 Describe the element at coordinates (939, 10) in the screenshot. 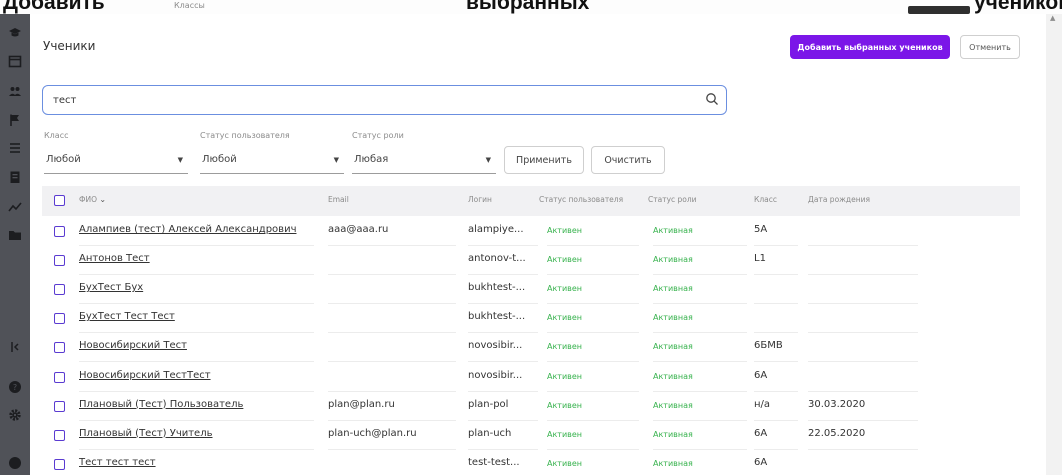

I see `background-button` at that location.